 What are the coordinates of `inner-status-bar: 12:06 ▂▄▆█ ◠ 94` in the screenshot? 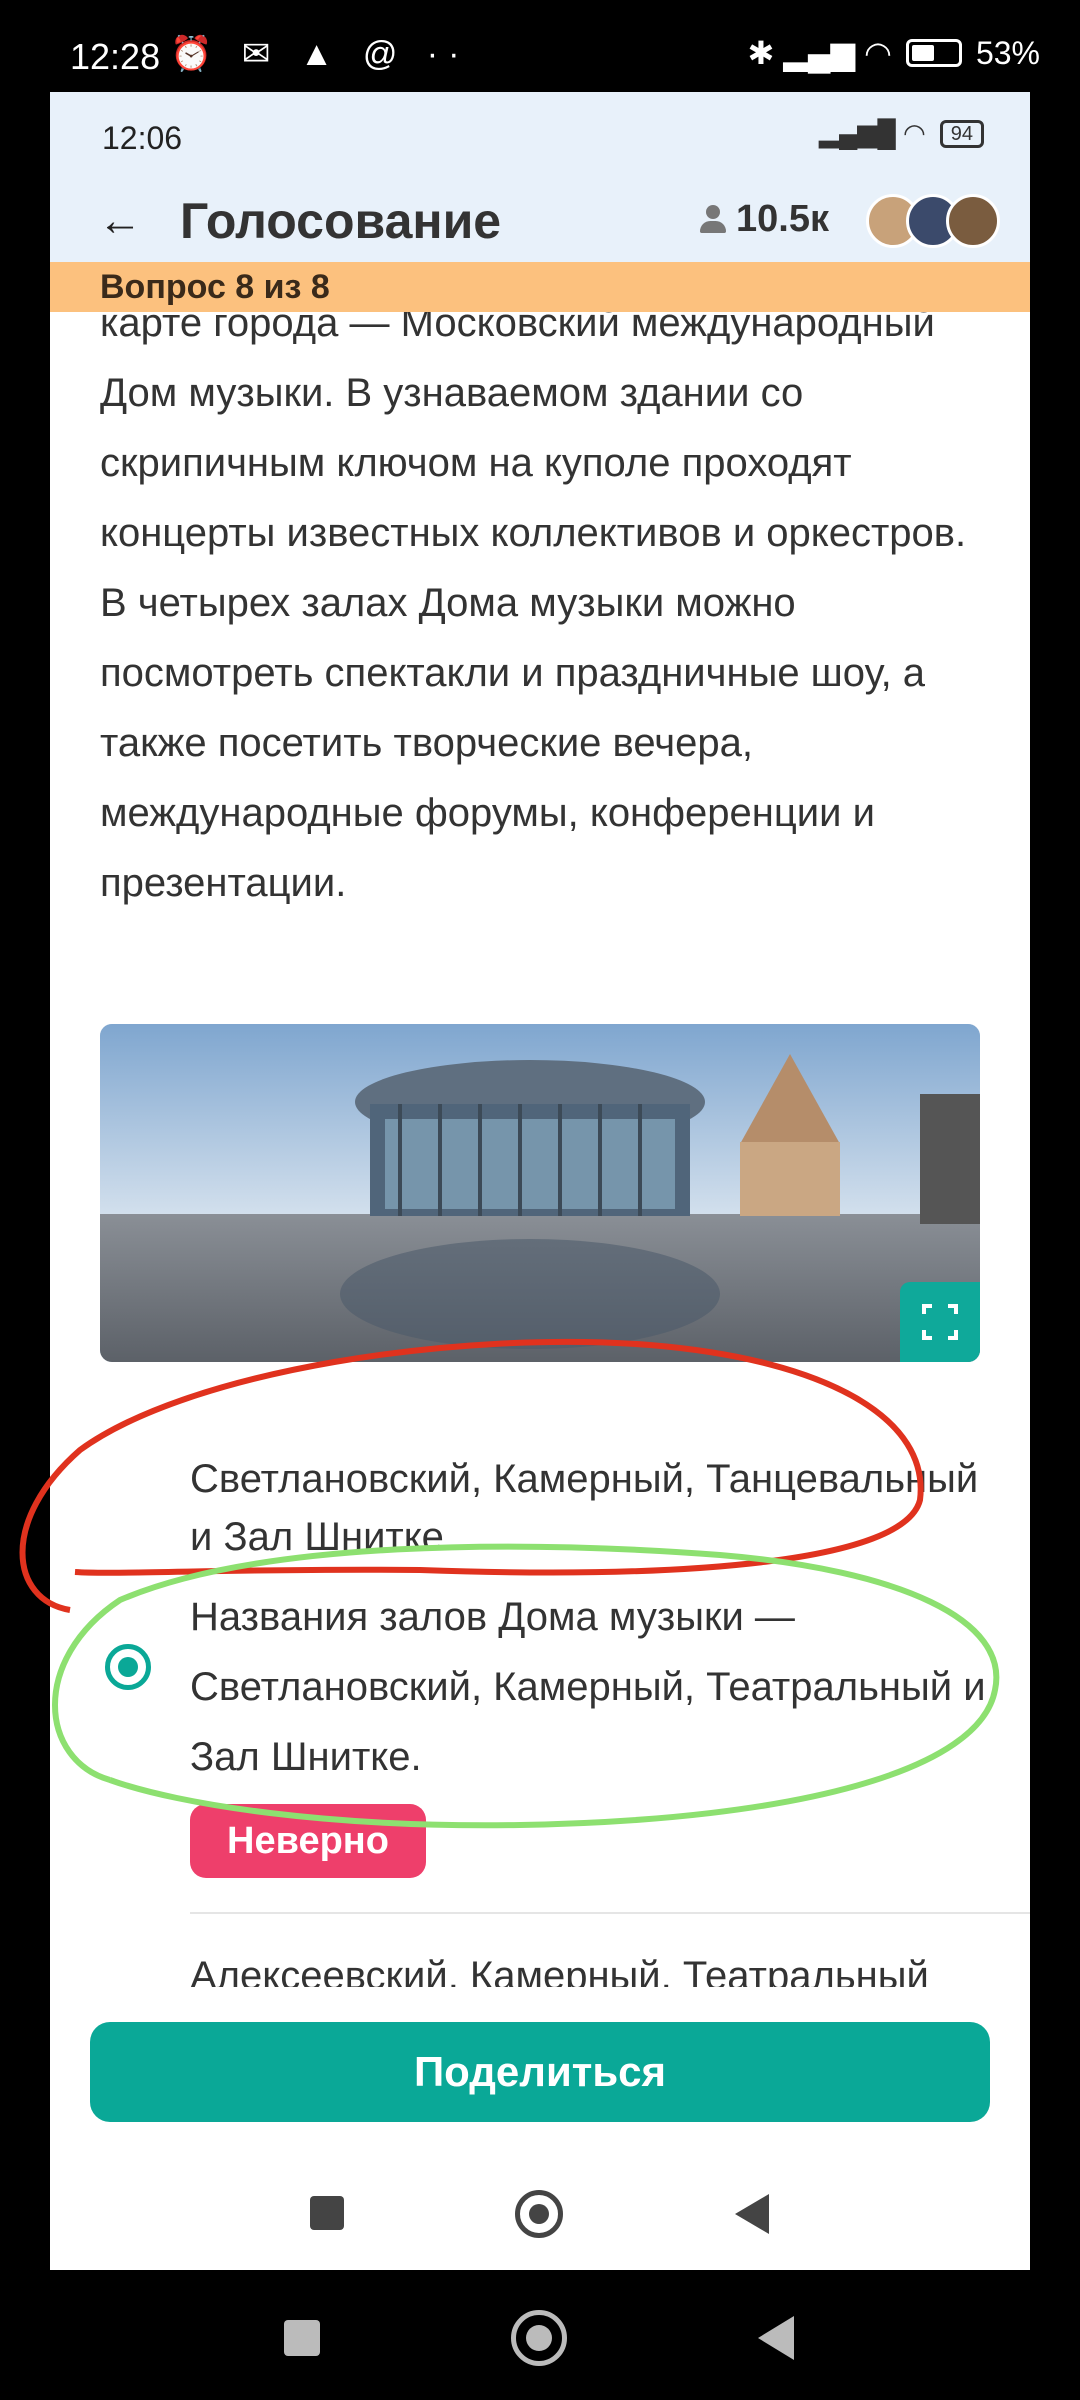 It's located at (540, 137).